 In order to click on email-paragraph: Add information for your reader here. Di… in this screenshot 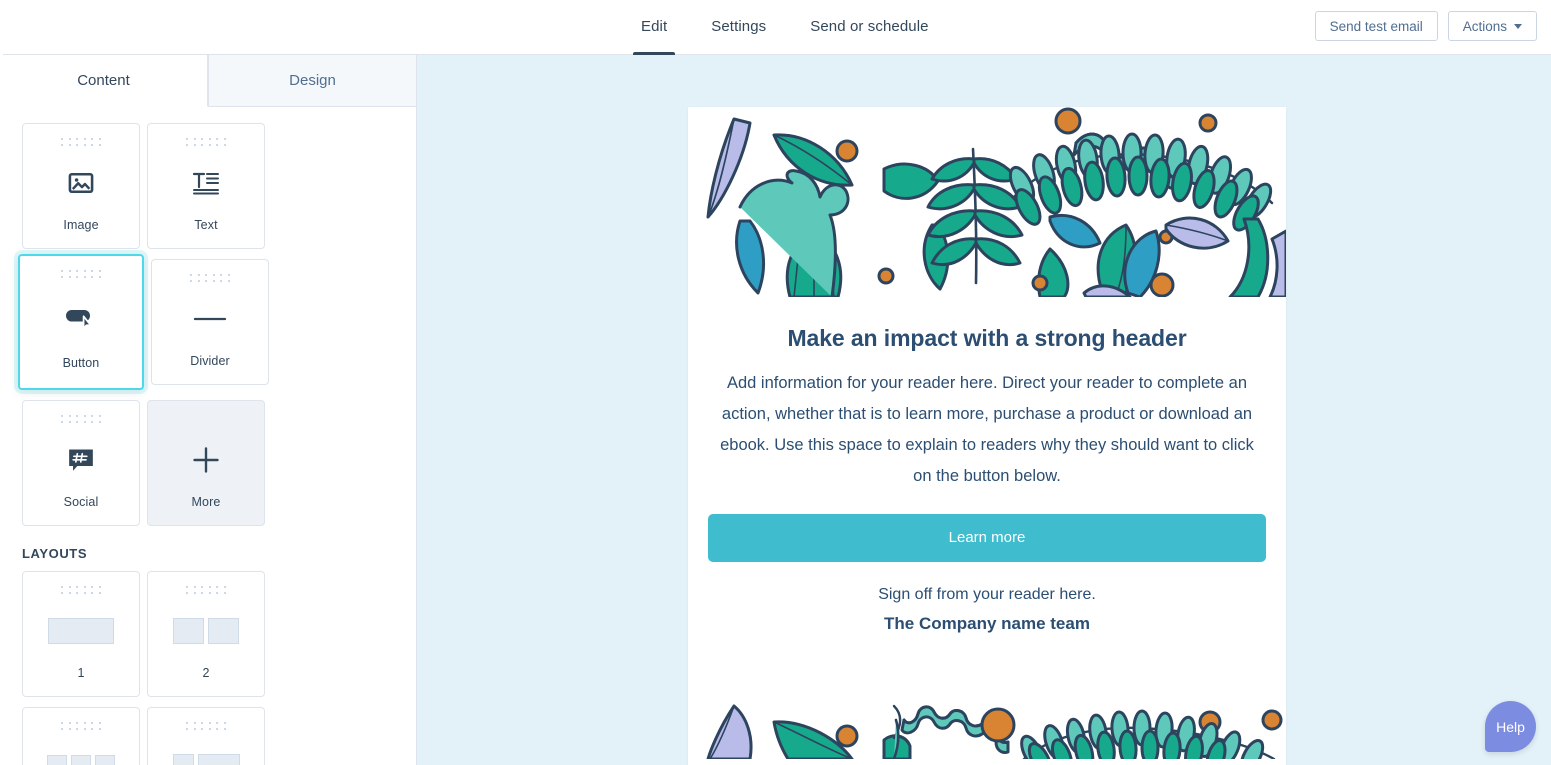, I will do `click(987, 430)`.